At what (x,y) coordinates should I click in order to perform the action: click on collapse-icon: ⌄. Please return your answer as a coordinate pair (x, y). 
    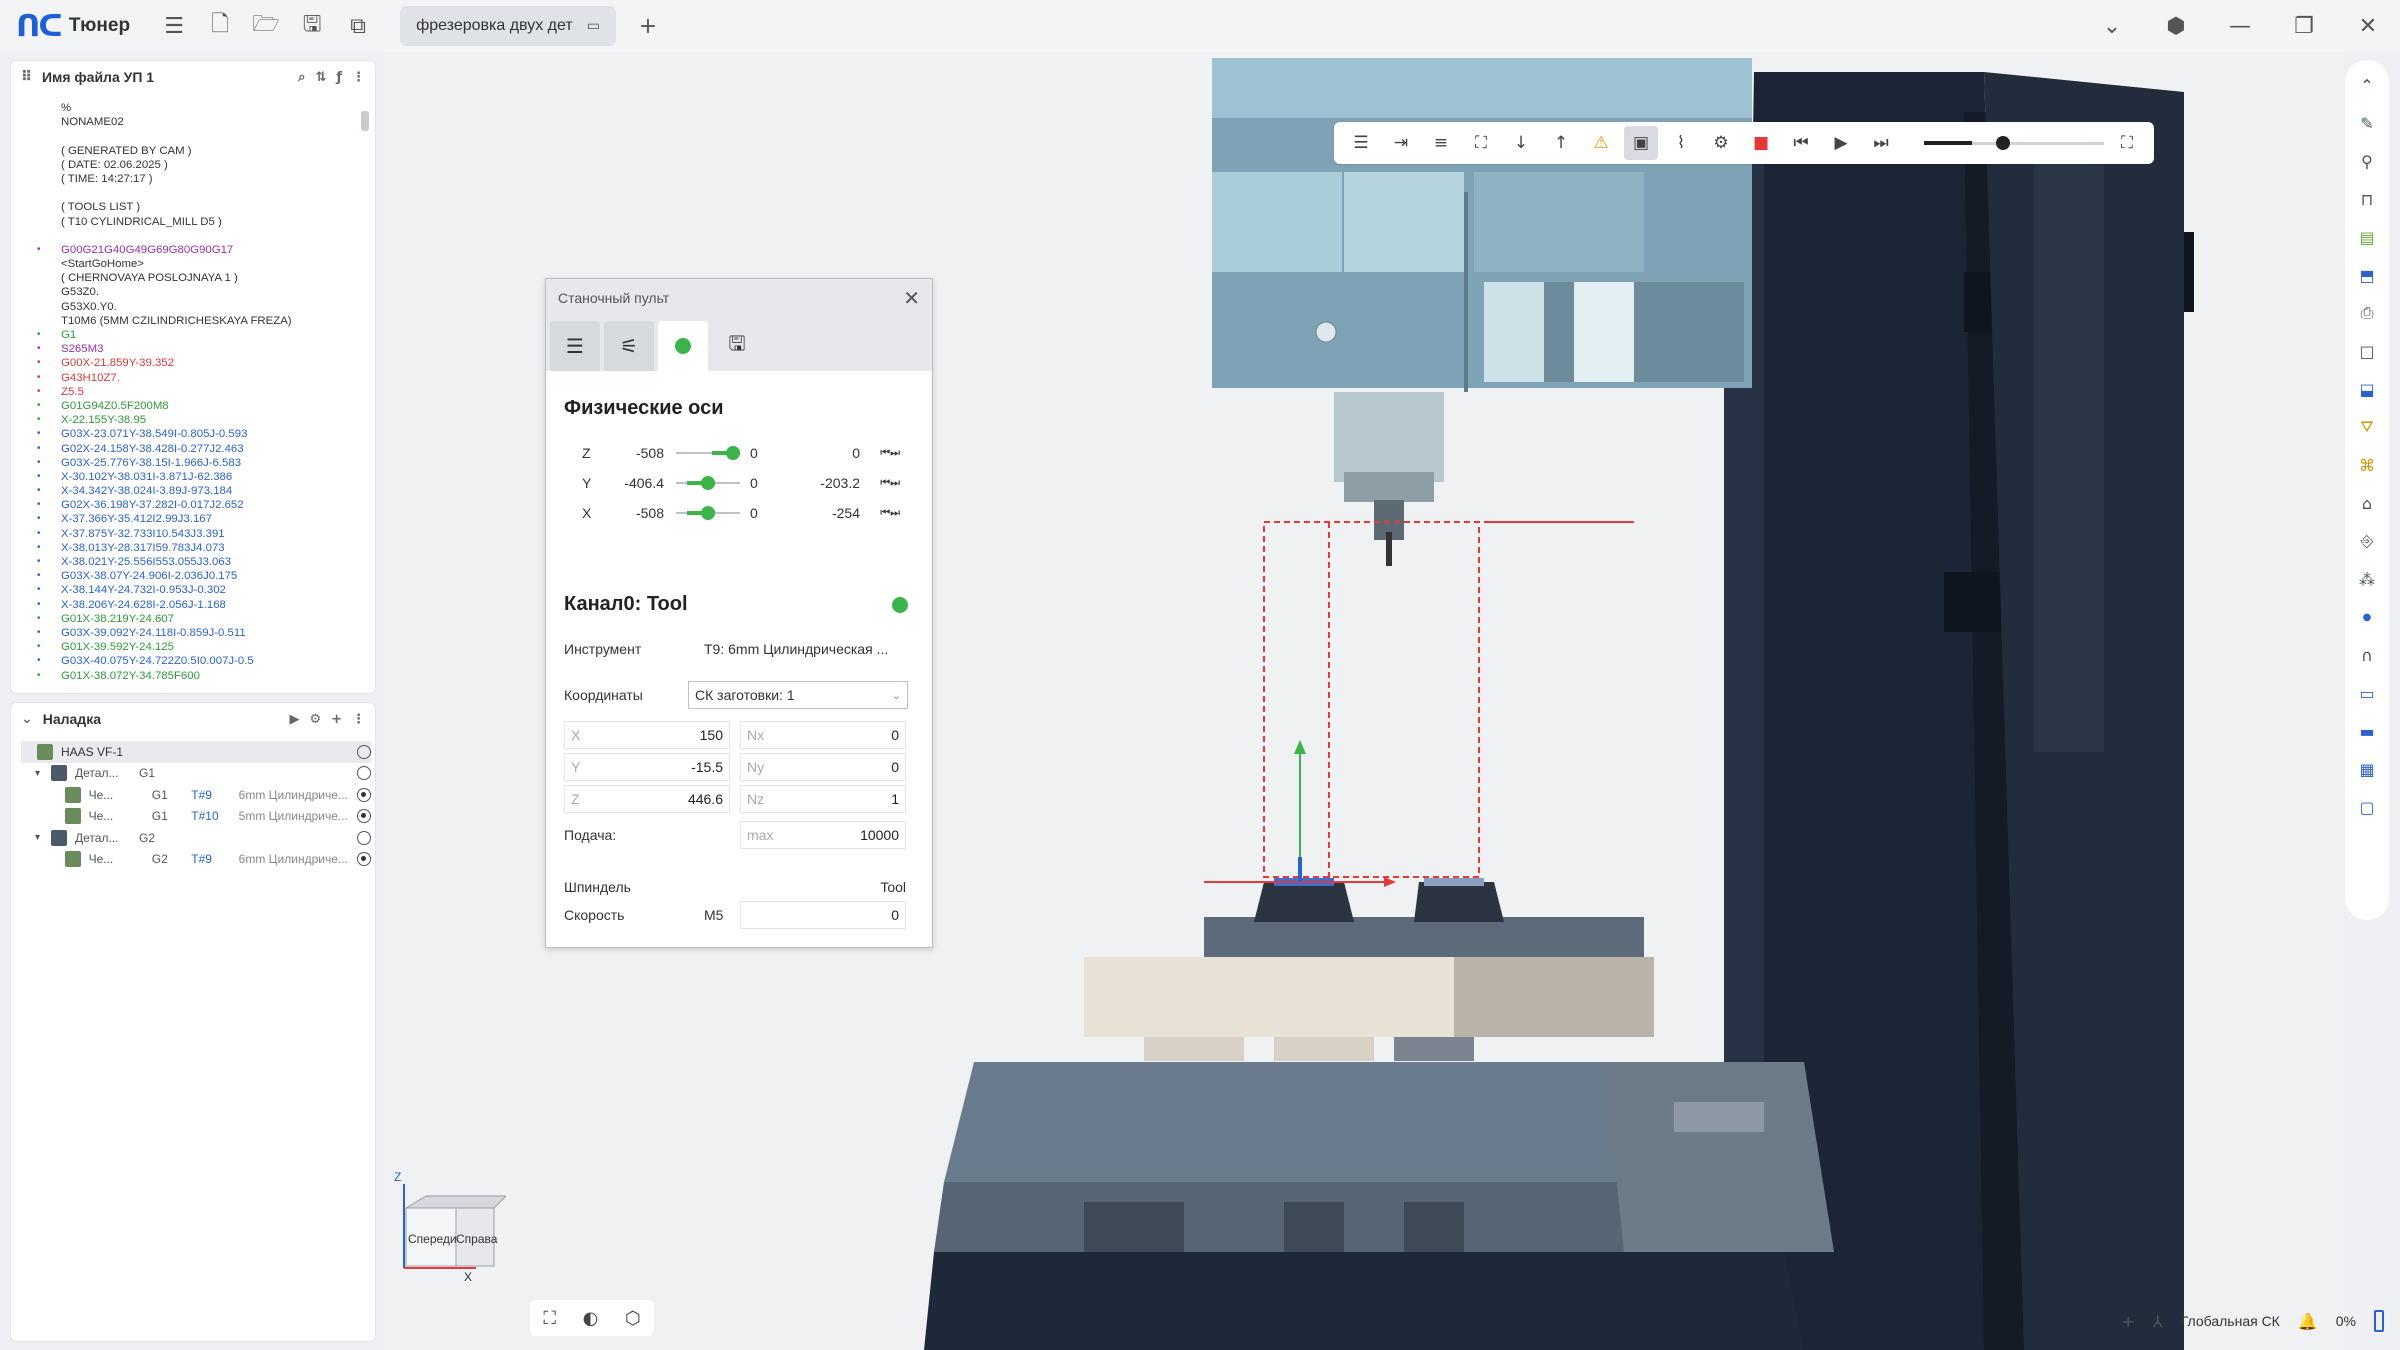
    Looking at the image, I should click on (27, 719).